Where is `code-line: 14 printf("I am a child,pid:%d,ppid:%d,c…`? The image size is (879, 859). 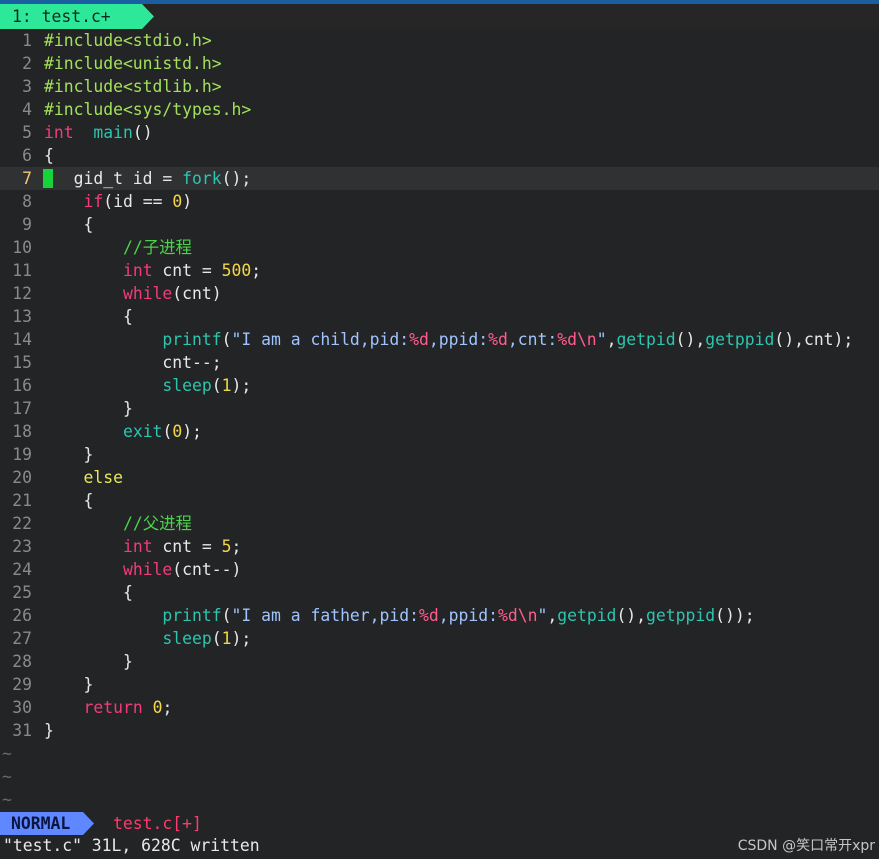
code-line: 14 printf("I am a child,pid:%d,ppid:%d,c… is located at coordinates (439, 339).